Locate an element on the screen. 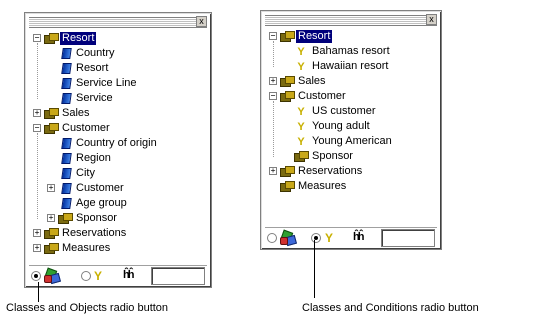  tree-item: Y Hawaiian resort is located at coordinates (351, 66).